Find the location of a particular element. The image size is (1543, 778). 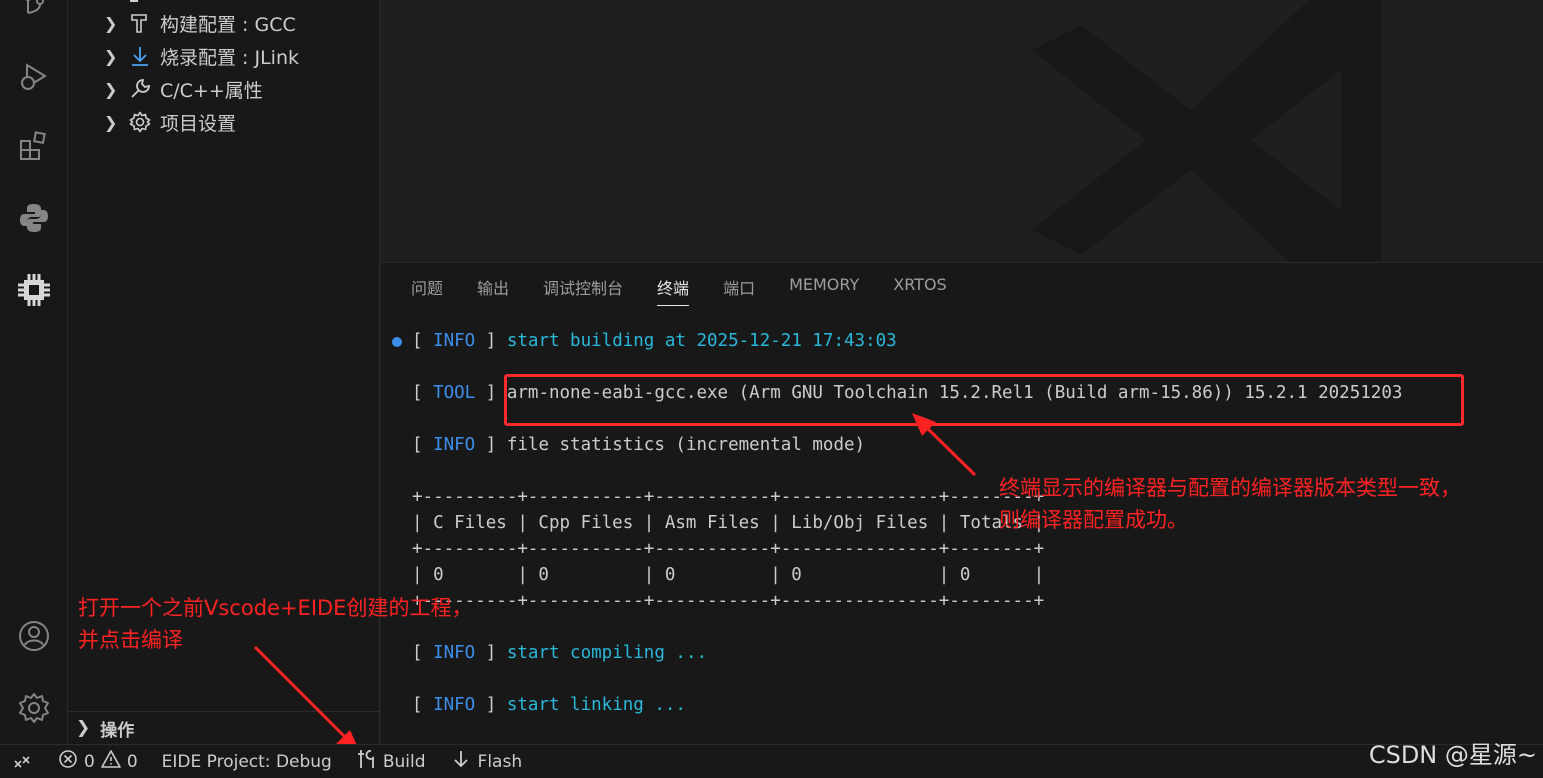

arrow-to-tool-line is located at coordinates (948, 449).